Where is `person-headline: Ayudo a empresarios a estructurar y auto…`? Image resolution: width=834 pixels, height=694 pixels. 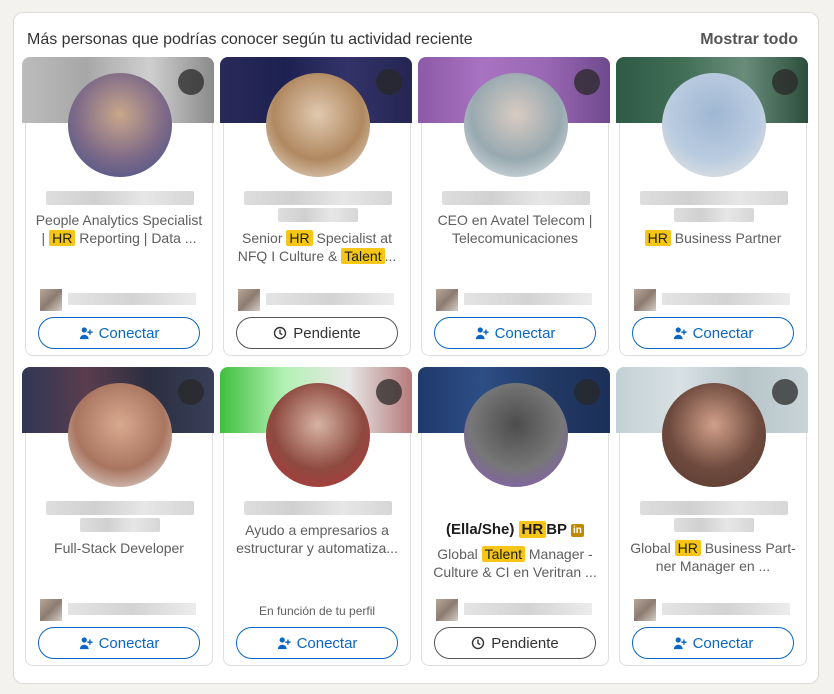 person-headline: Ayudo a empresarios a estructurar y auto… is located at coordinates (317, 539).